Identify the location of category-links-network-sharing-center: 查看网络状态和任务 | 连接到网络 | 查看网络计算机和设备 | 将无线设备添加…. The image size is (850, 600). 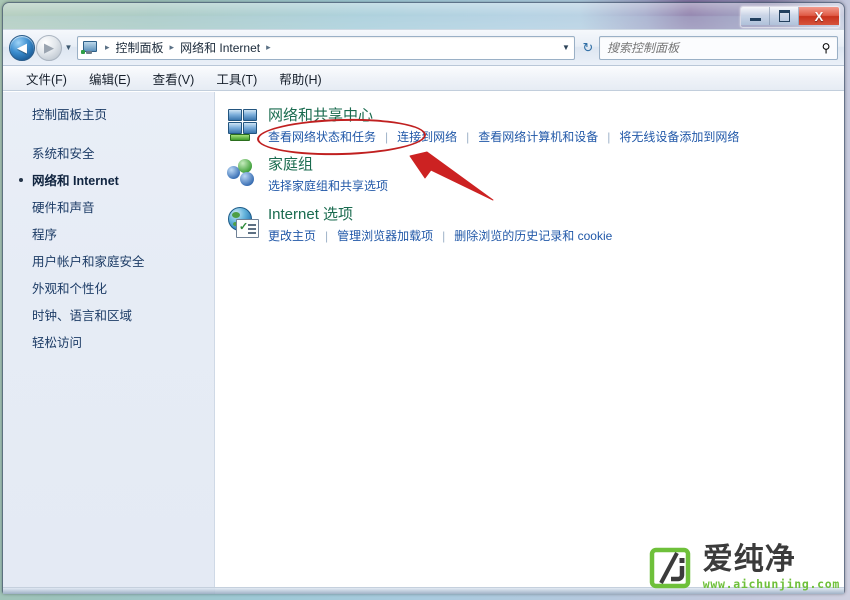
(503, 136).